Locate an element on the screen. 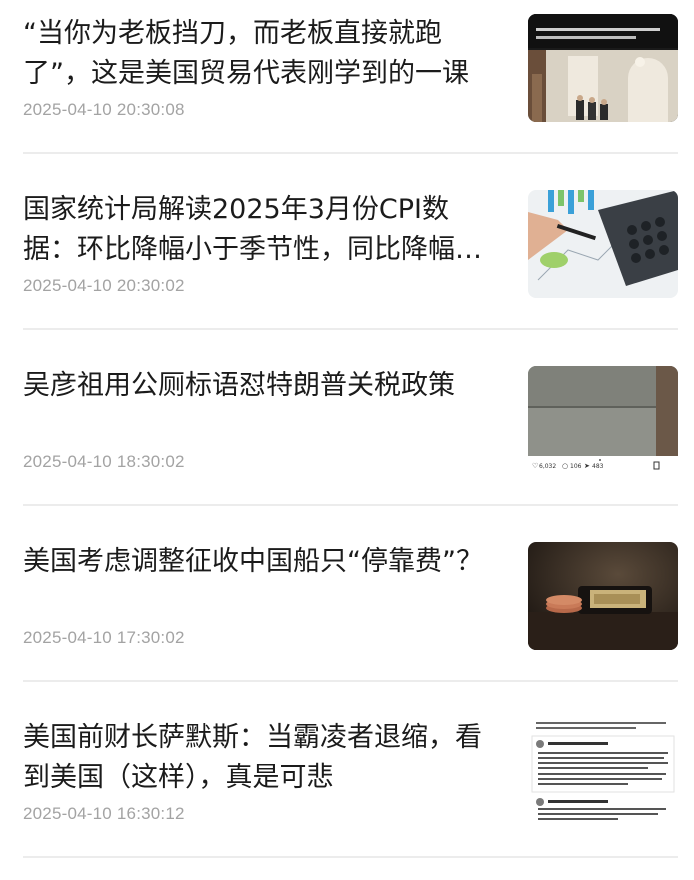  news-title: 美国前财长萨默斯：当霸凌者退缩，看到美国（这样），真是可悲 is located at coordinates (262, 758).